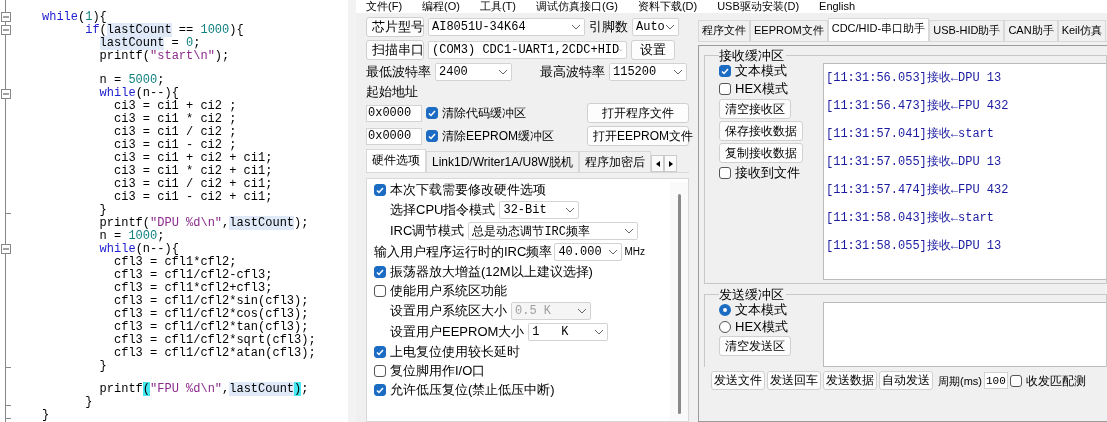  I want to click on tab: Link1D/Writer1A/U8W脱机, so click(503, 161).